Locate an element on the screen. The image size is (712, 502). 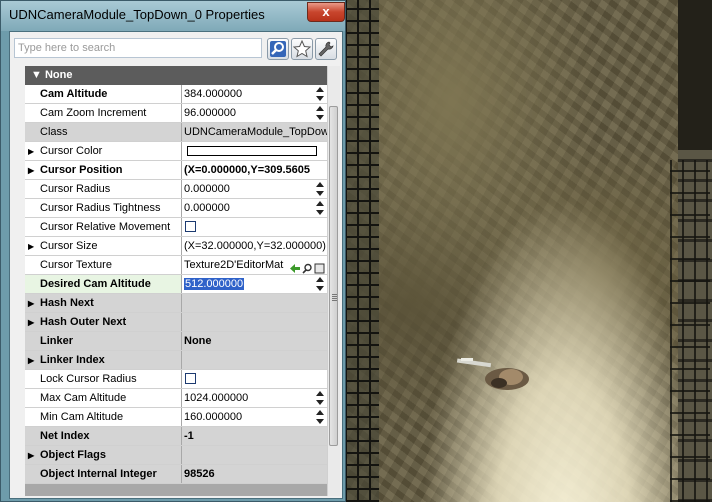
property-row-cursor-radius: Cursor Radius 0.000000 is located at coordinates (176, 189).